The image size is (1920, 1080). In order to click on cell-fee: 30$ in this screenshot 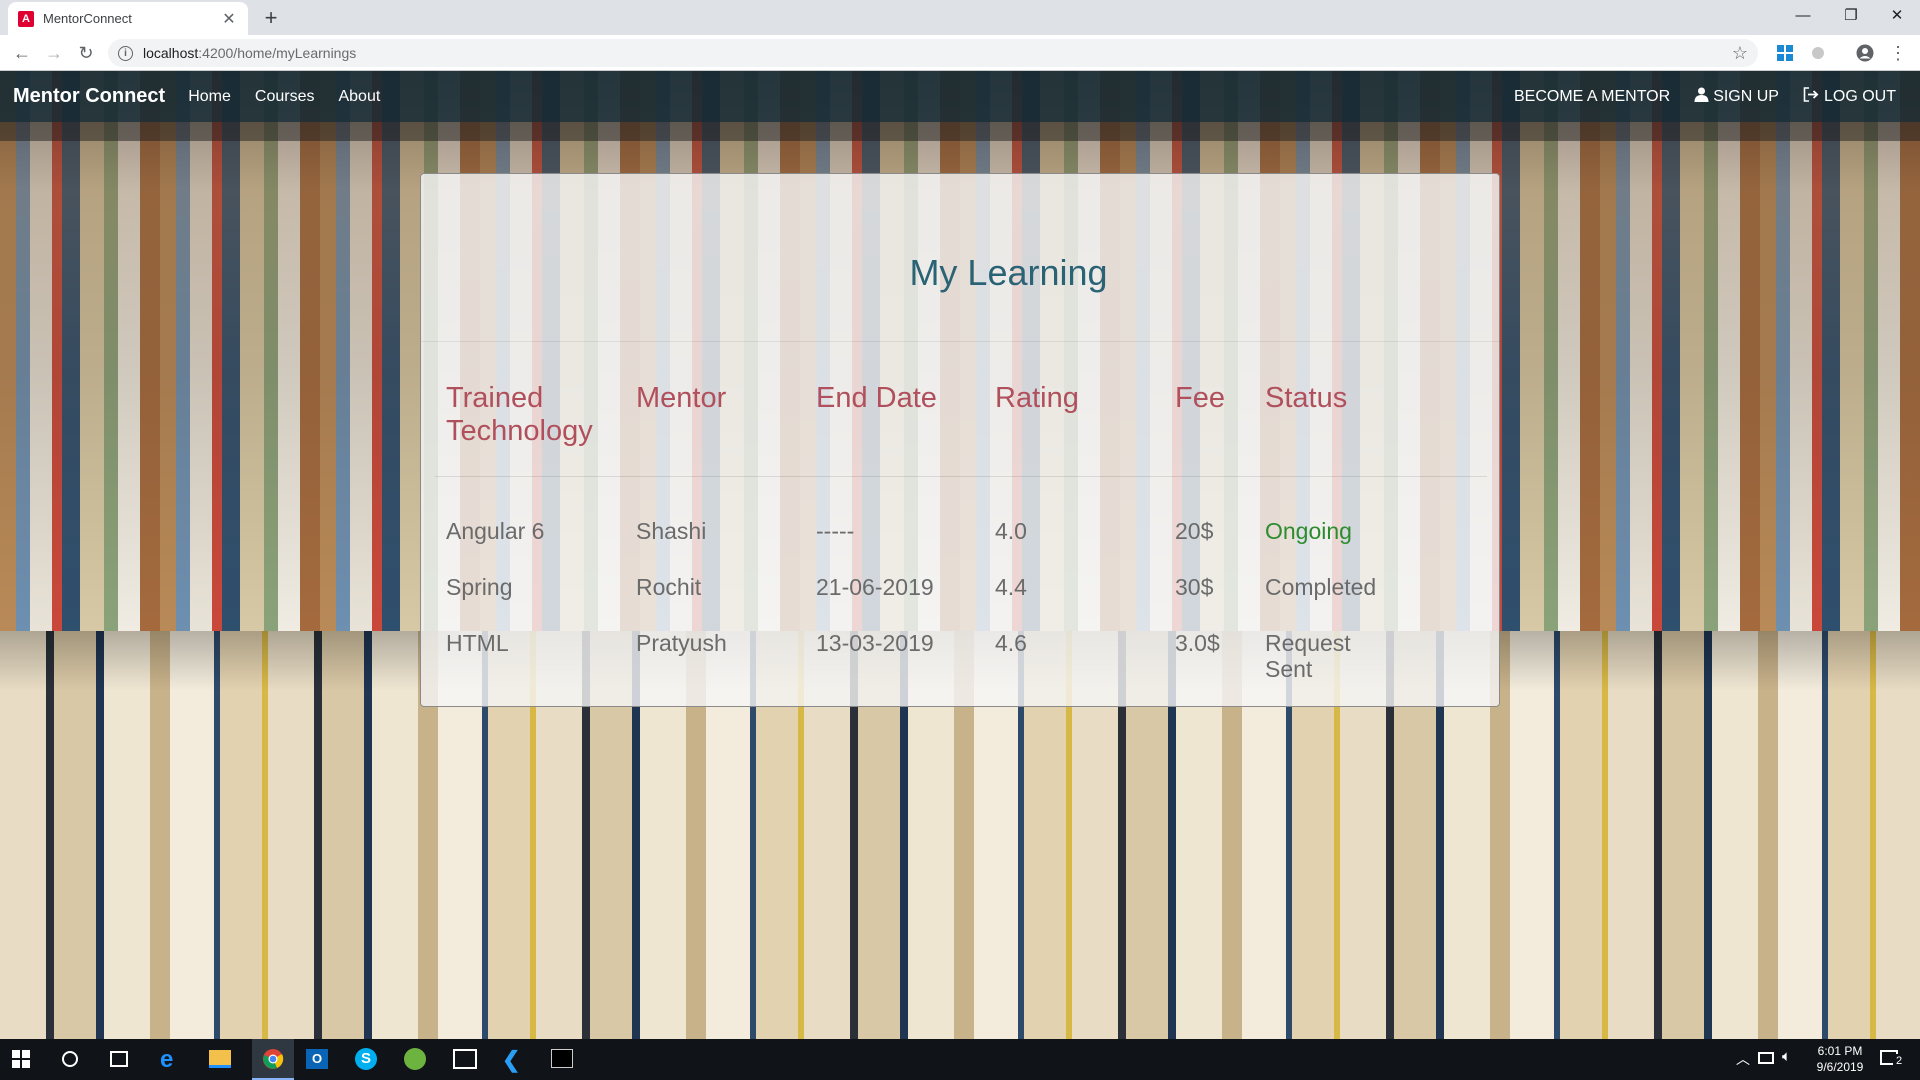, I will do `click(1194, 587)`.